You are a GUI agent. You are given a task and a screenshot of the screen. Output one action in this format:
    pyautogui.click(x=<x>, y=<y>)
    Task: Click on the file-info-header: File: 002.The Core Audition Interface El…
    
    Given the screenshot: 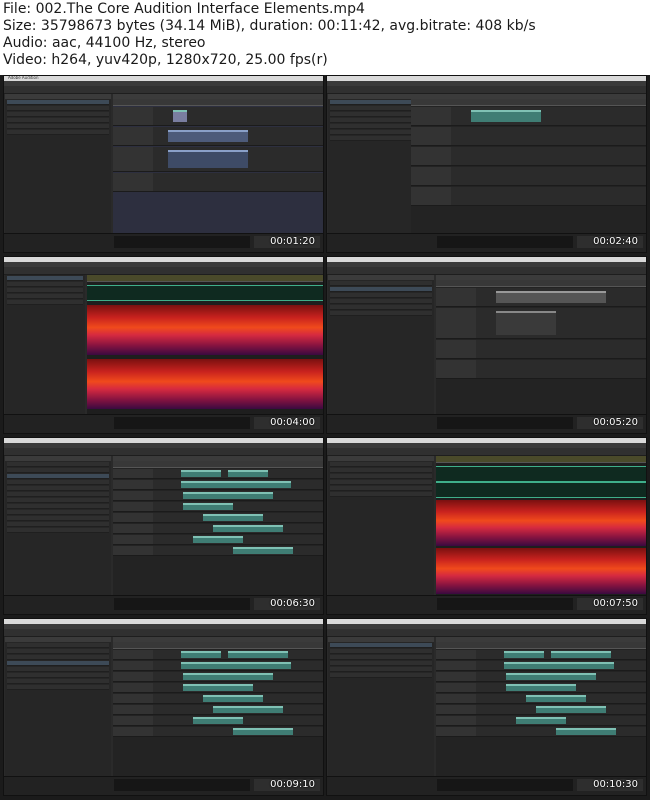 What is the action you would take?
    pyautogui.click(x=325, y=37)
    